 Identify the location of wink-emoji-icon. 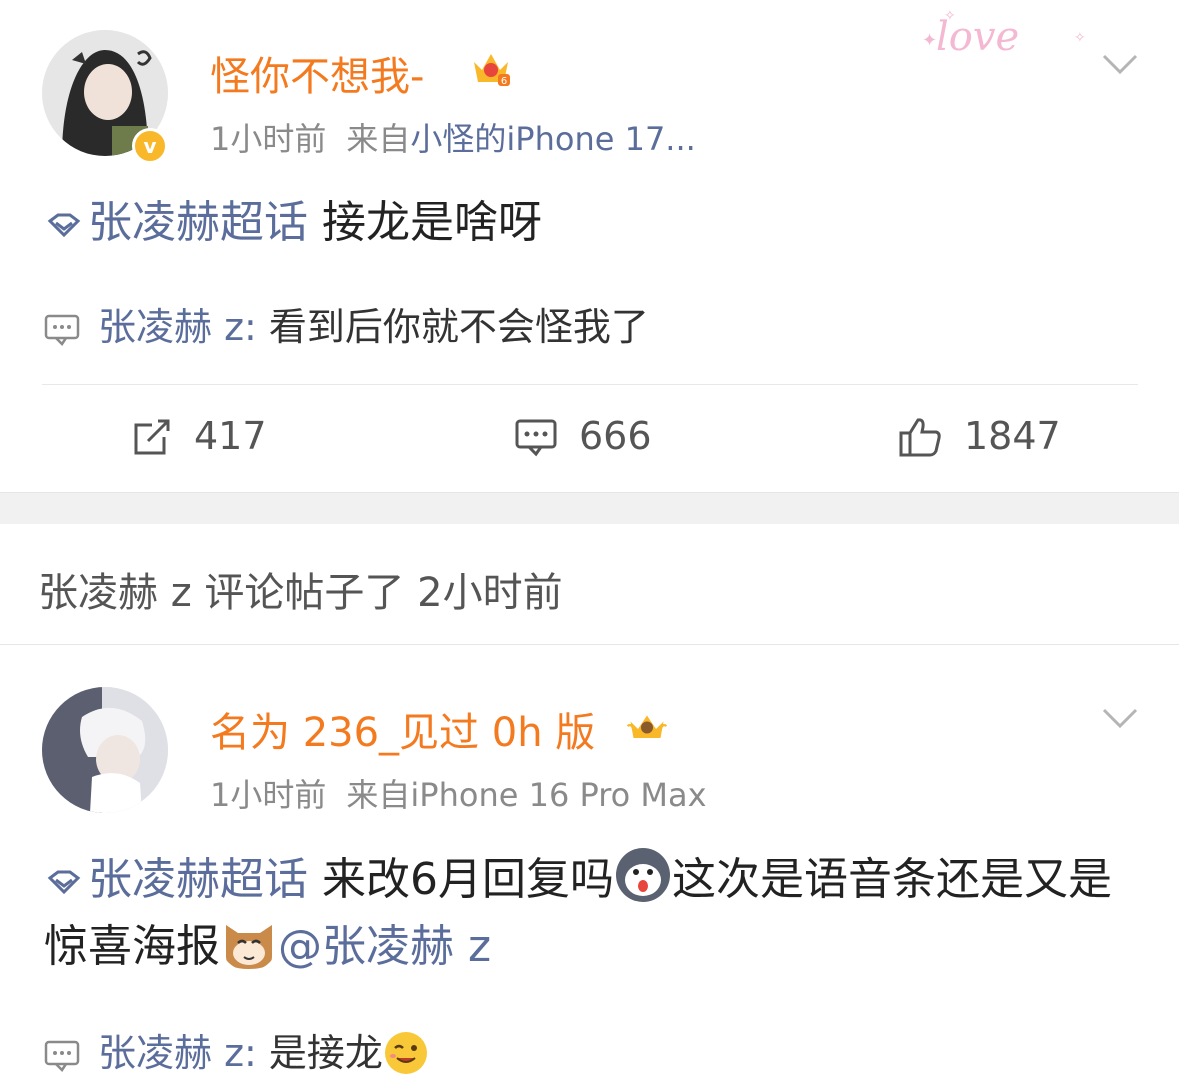
(405, 1053).